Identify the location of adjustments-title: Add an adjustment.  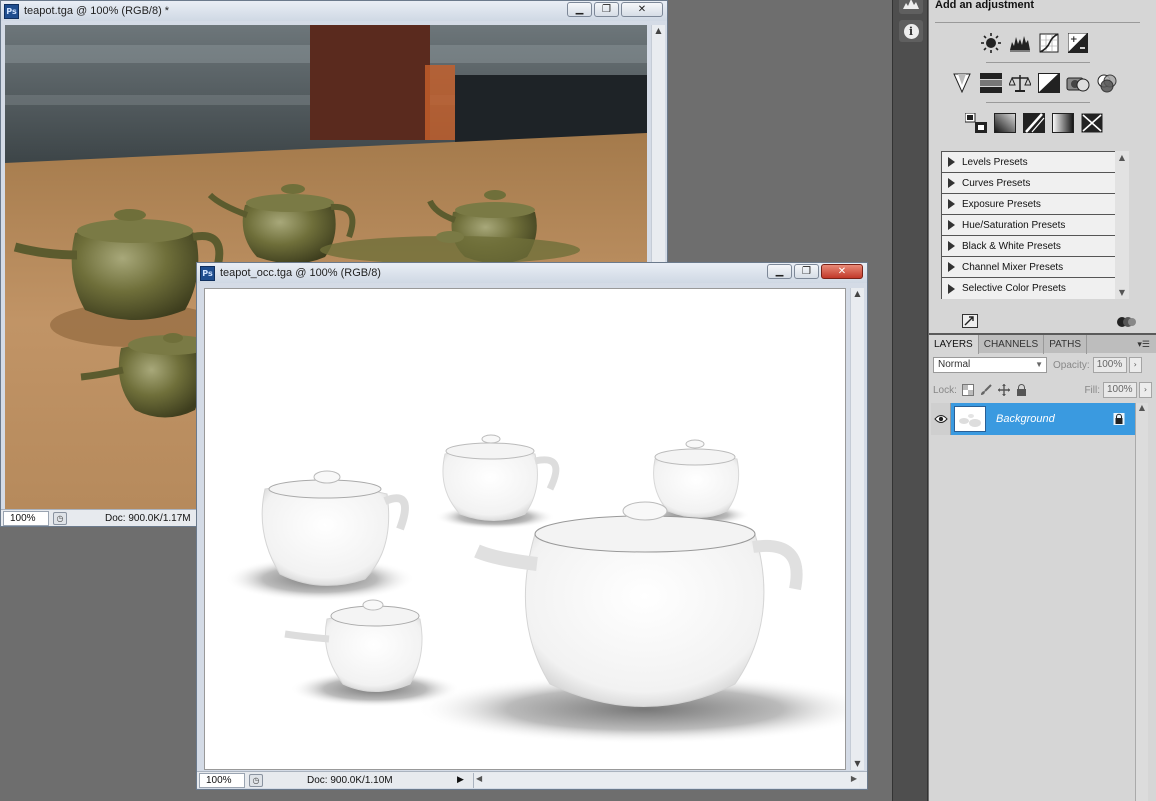
(985, 5).